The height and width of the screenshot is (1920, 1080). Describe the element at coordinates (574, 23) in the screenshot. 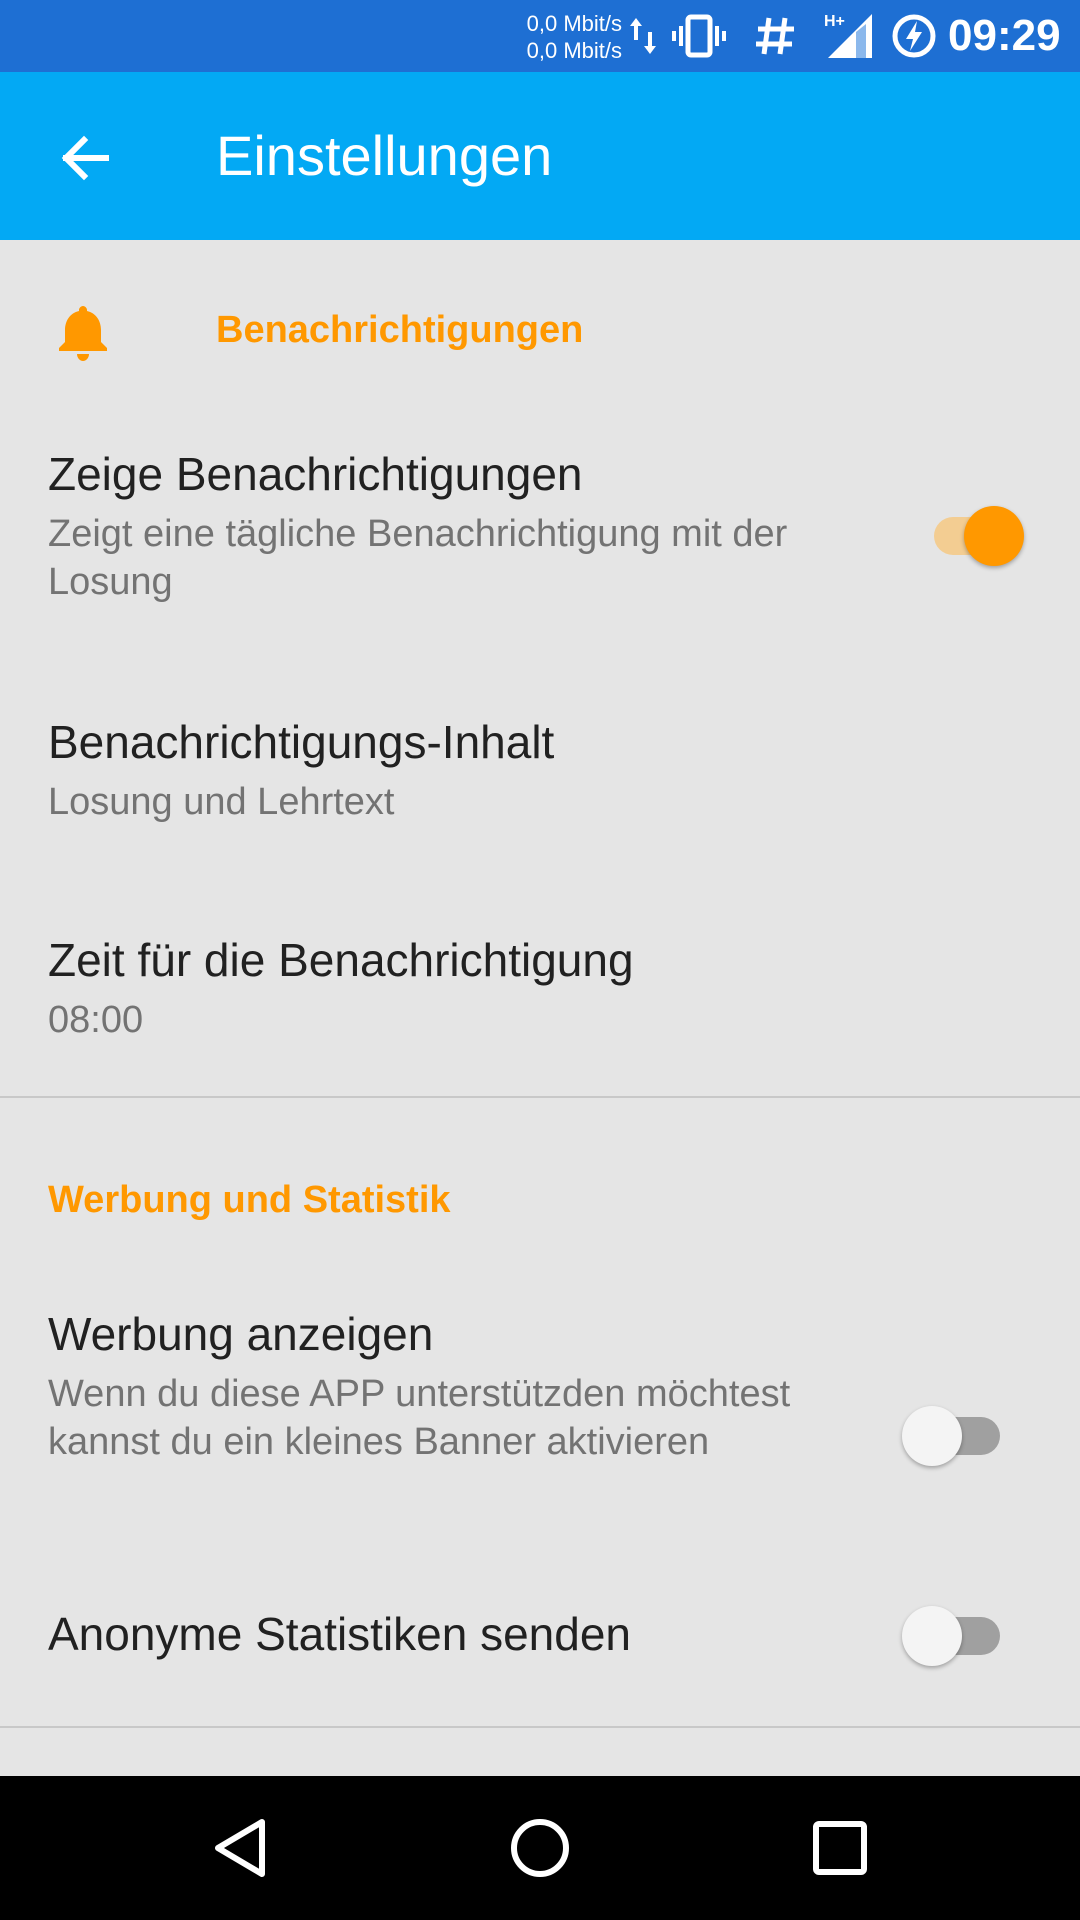

I see `network-speed-up: 0,0 Mbit/s` at that location.